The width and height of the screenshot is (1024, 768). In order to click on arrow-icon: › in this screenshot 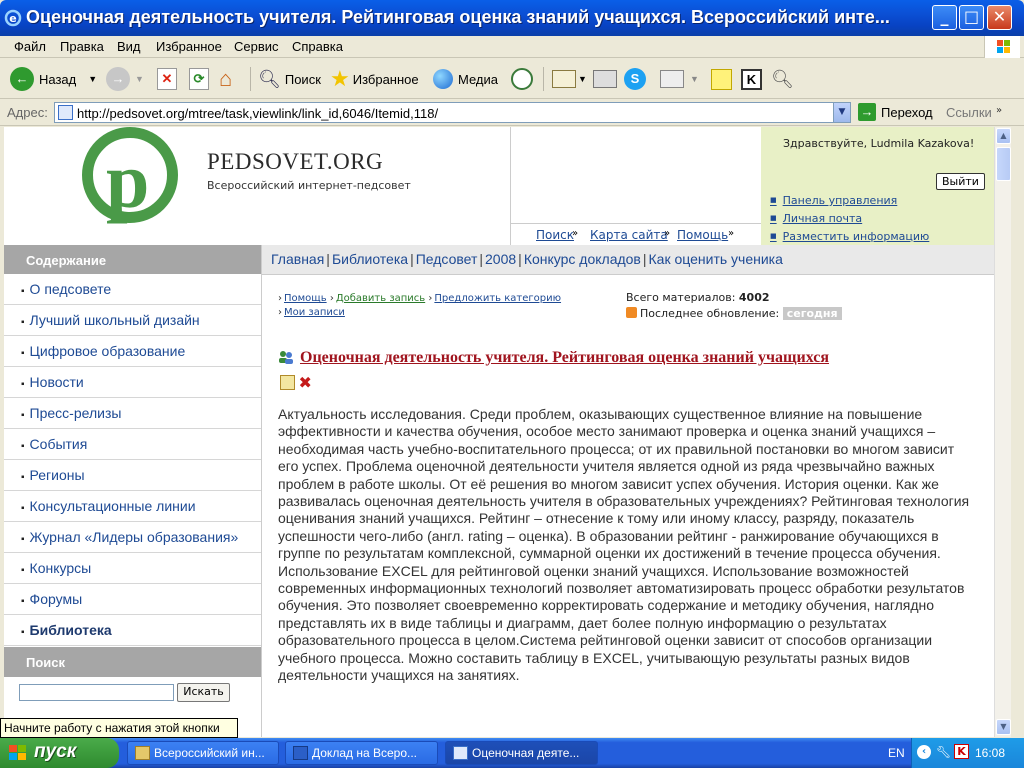, I will do `click(280, 298)`.